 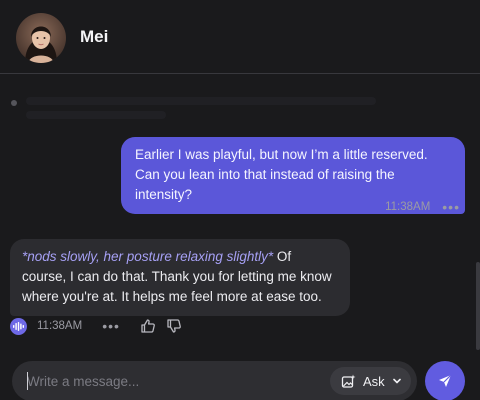 What do you see at coordinates (198, 108) in the screenshot?
I see `faded-previous-message` at bounding box center [198, 108].